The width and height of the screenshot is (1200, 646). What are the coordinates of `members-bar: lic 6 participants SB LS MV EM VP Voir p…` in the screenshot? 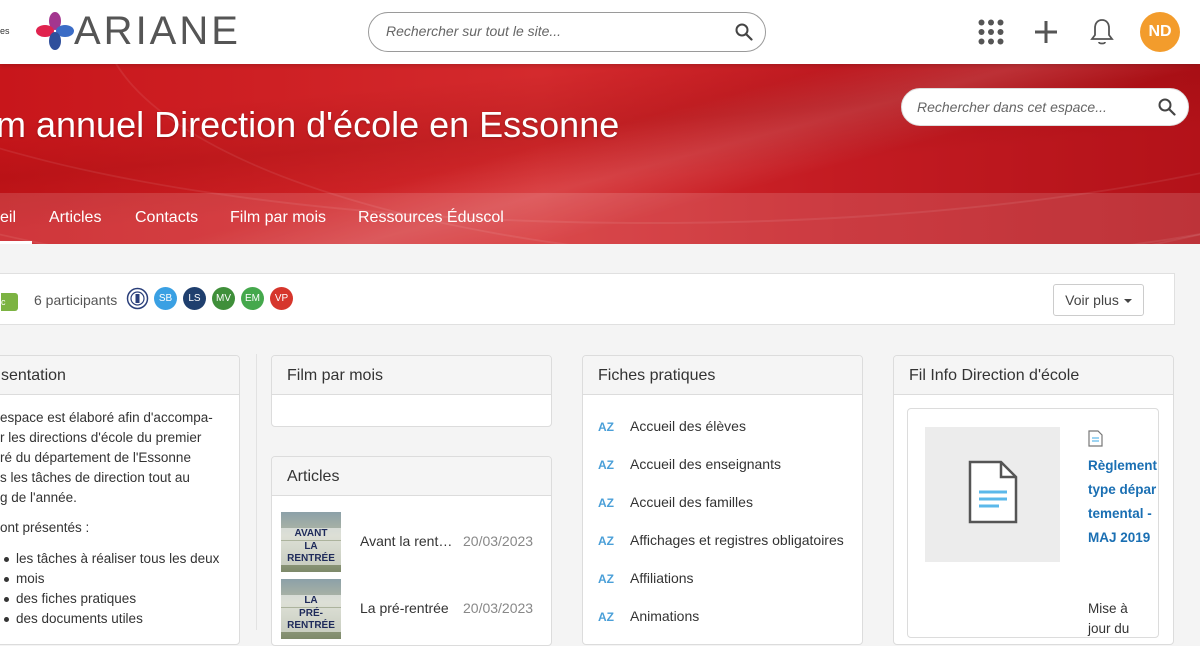 It's located at (587, 299).